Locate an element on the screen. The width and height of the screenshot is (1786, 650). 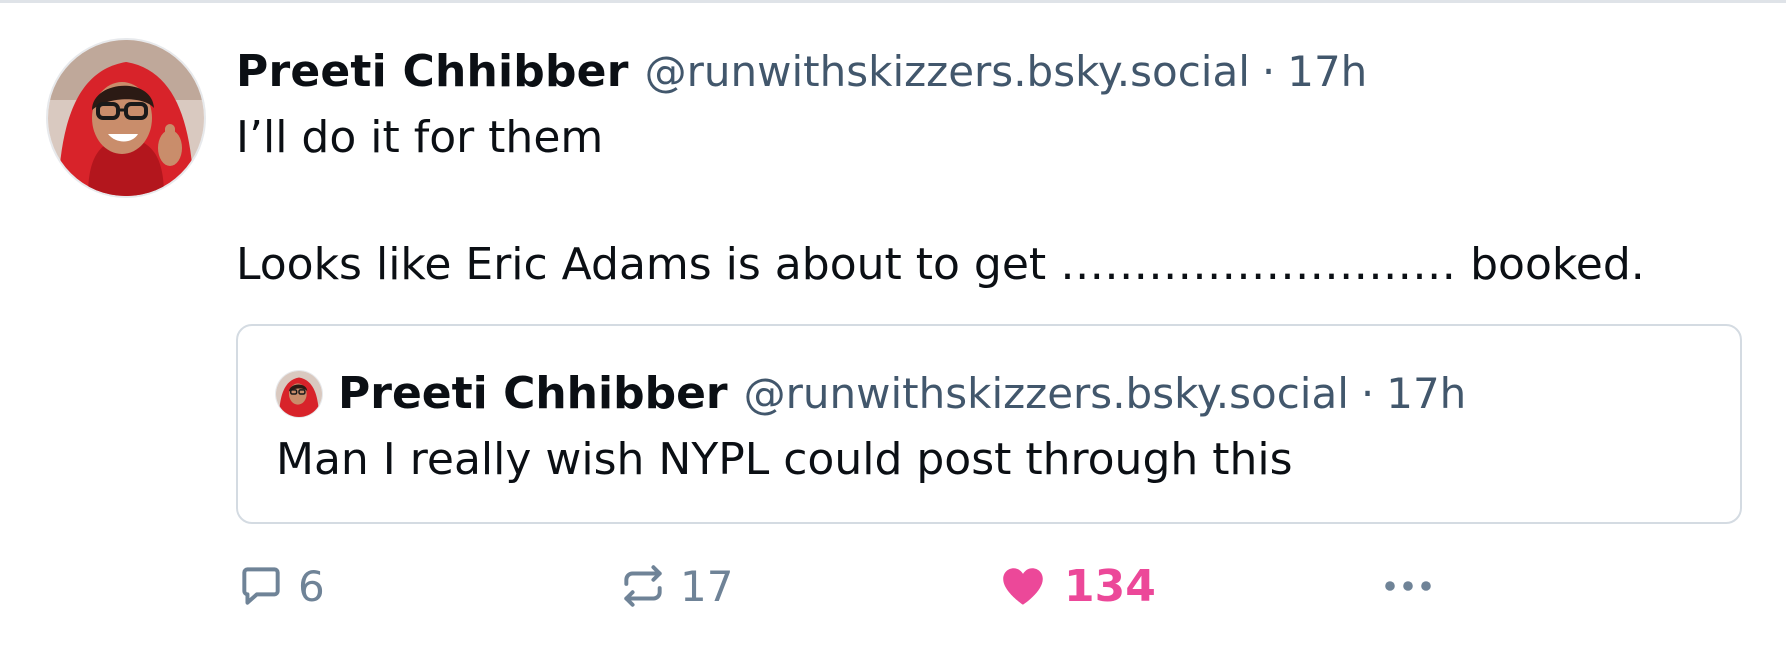
top-divider is located at coordinates (893, 1).